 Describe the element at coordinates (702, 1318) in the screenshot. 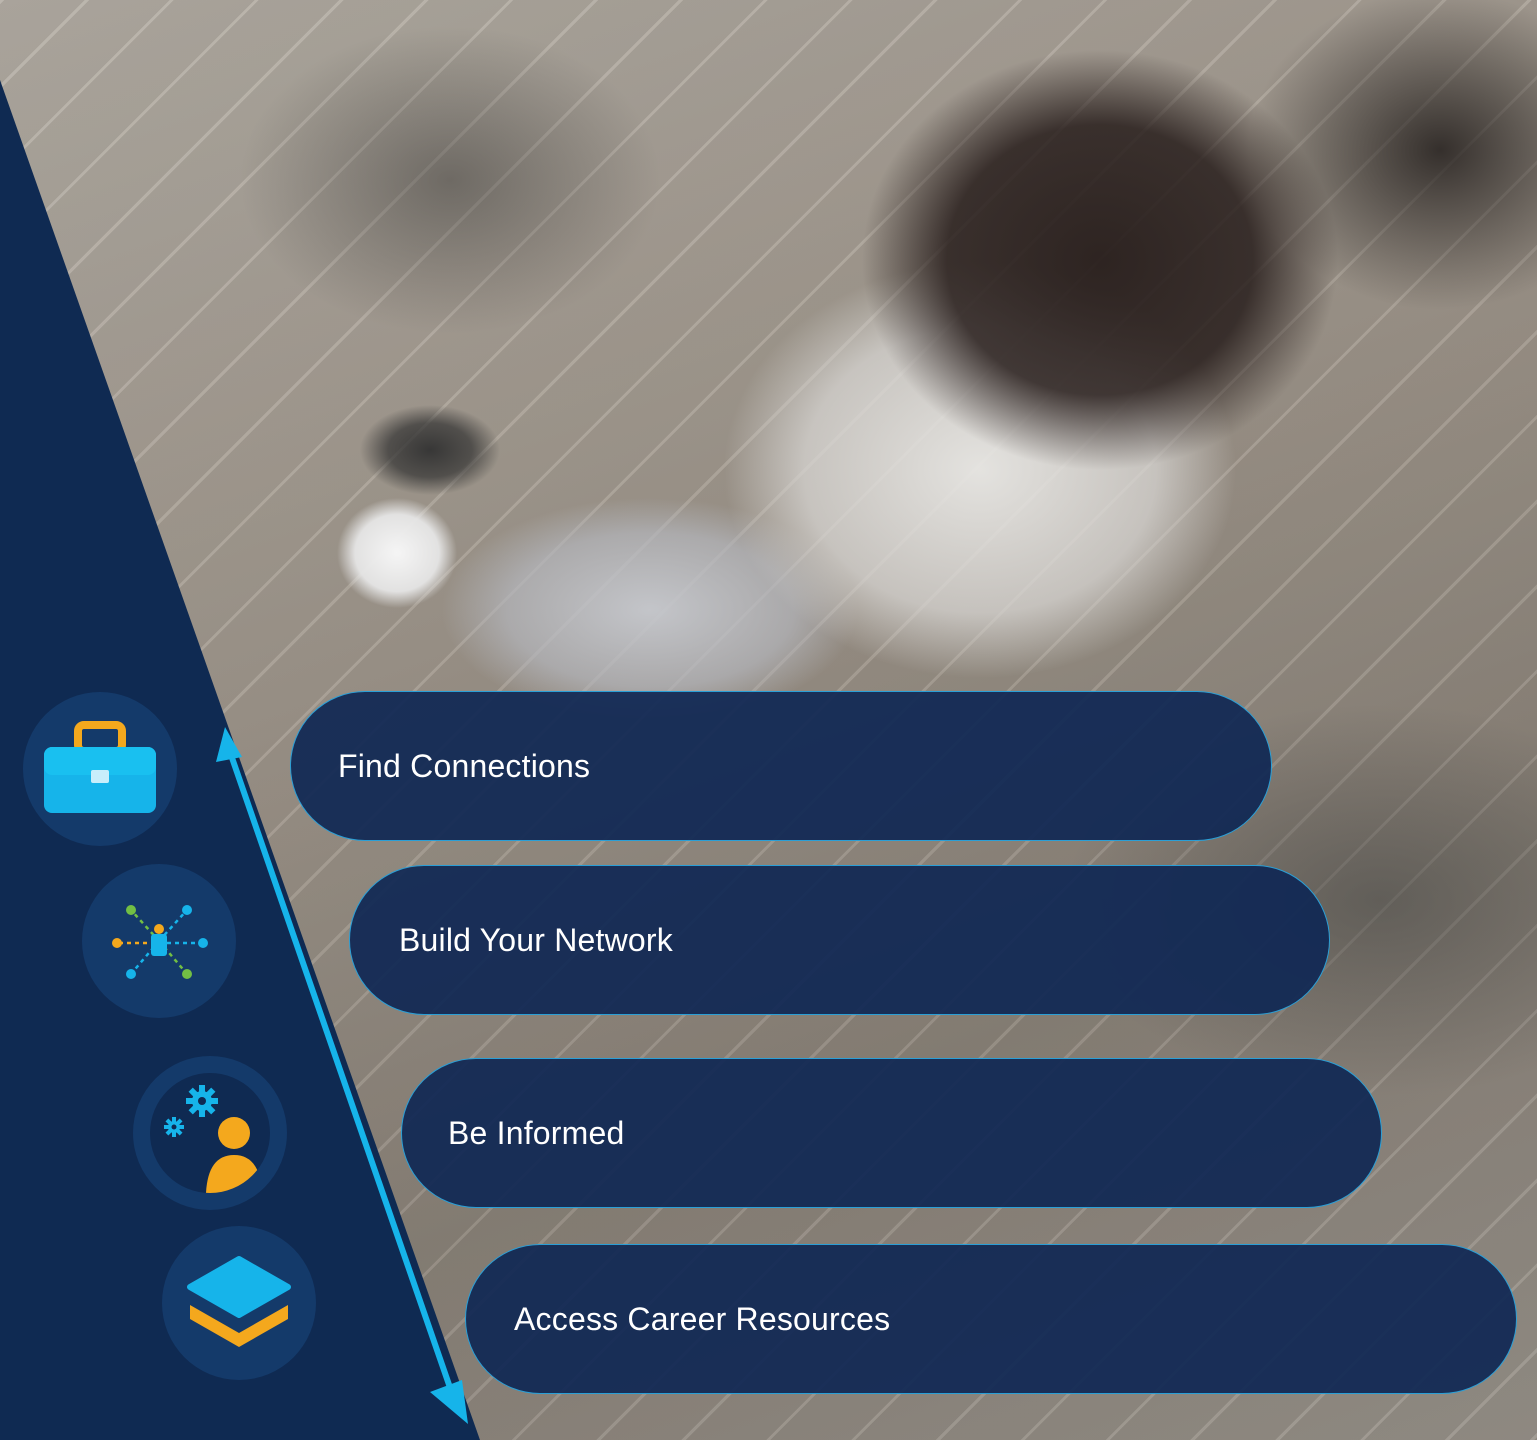

I see `access-career-resources-label: Access Career Resources` at that location.